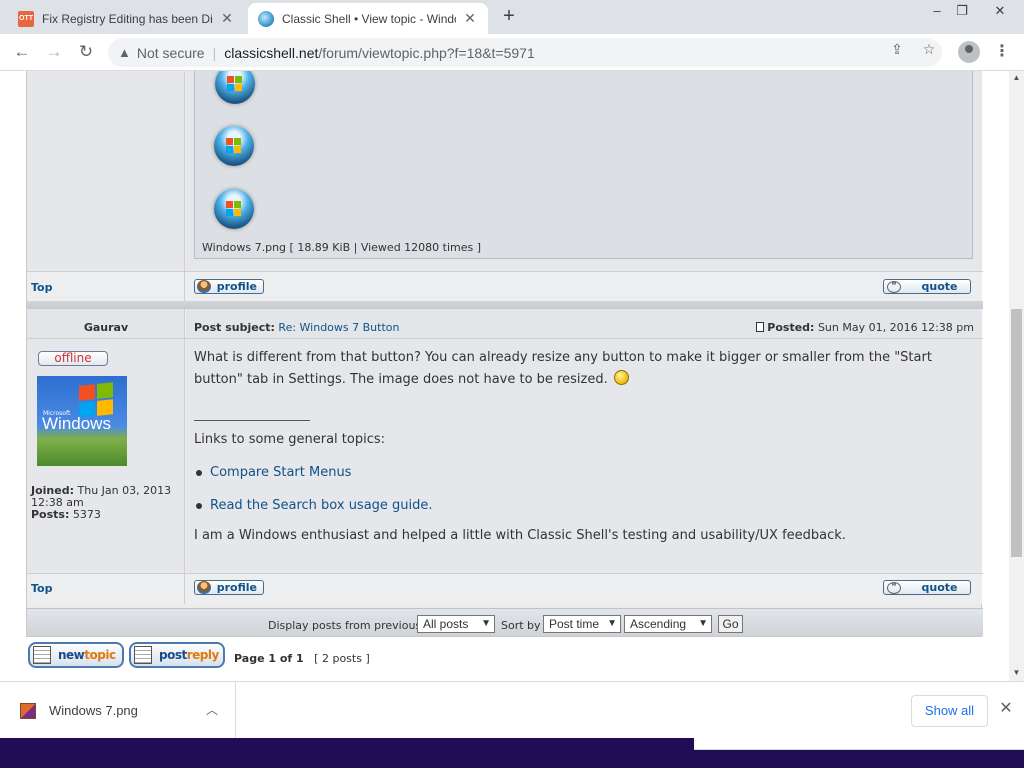 Image resolution: width=1024 pixels, height=768 pixels. Describe the element at coordinates (1006, 709) in the screenshot. I see `close-icon: ✕` at that location.